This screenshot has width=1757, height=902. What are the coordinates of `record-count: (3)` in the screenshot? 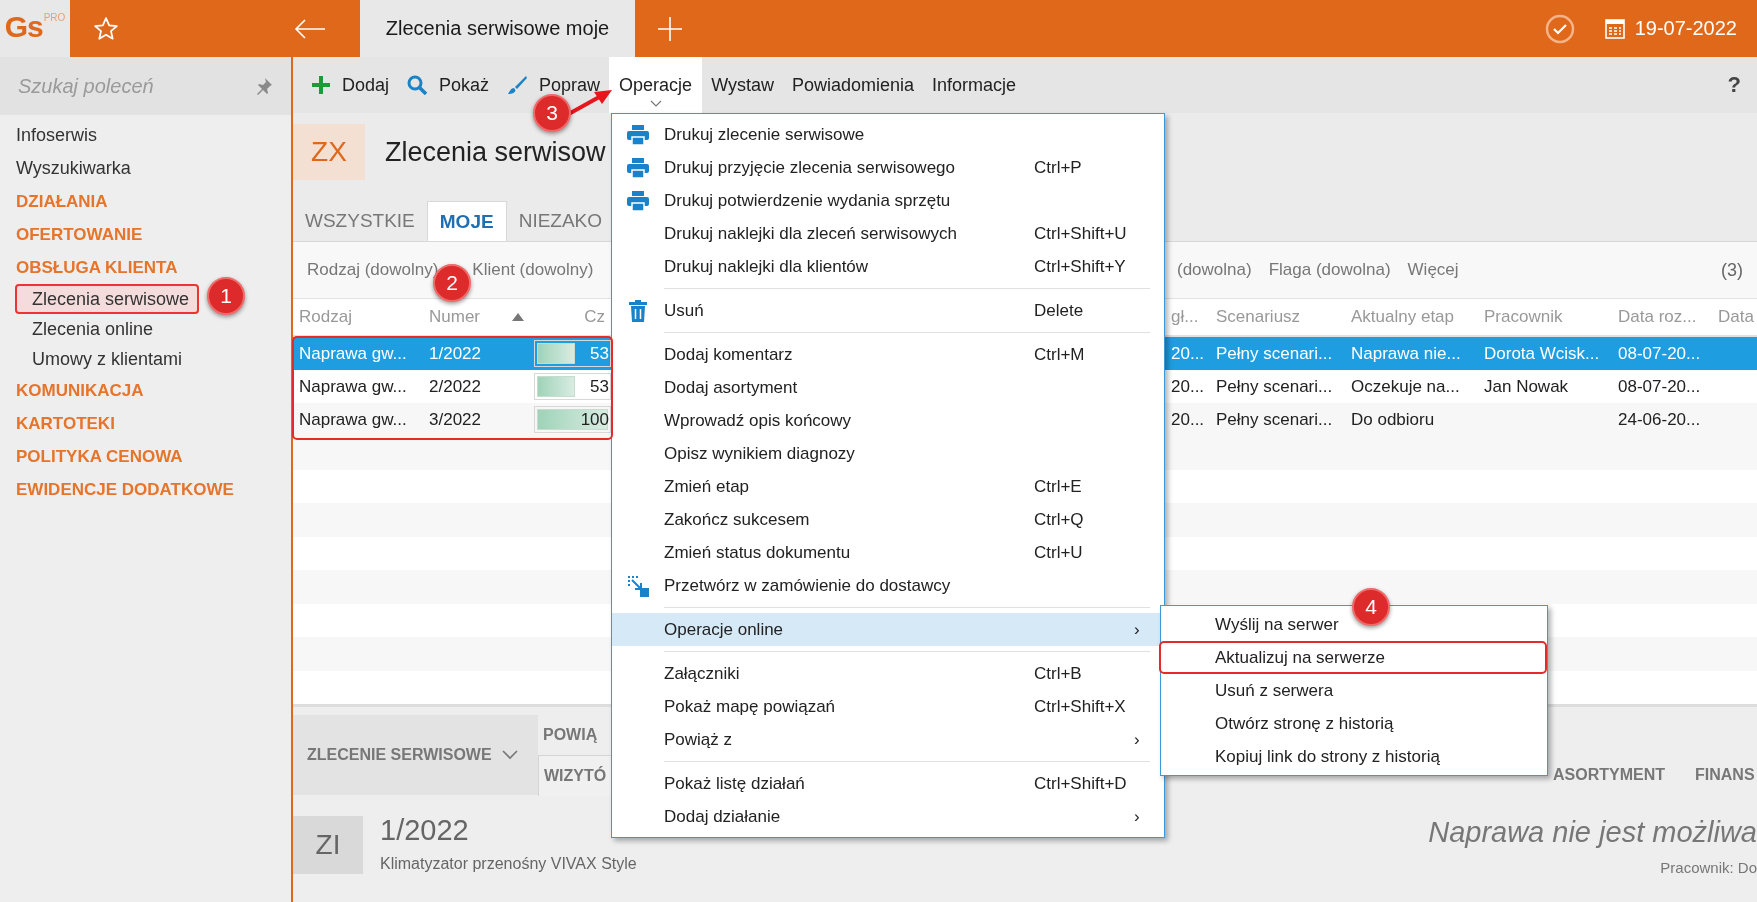 It's located at (1732, 270).